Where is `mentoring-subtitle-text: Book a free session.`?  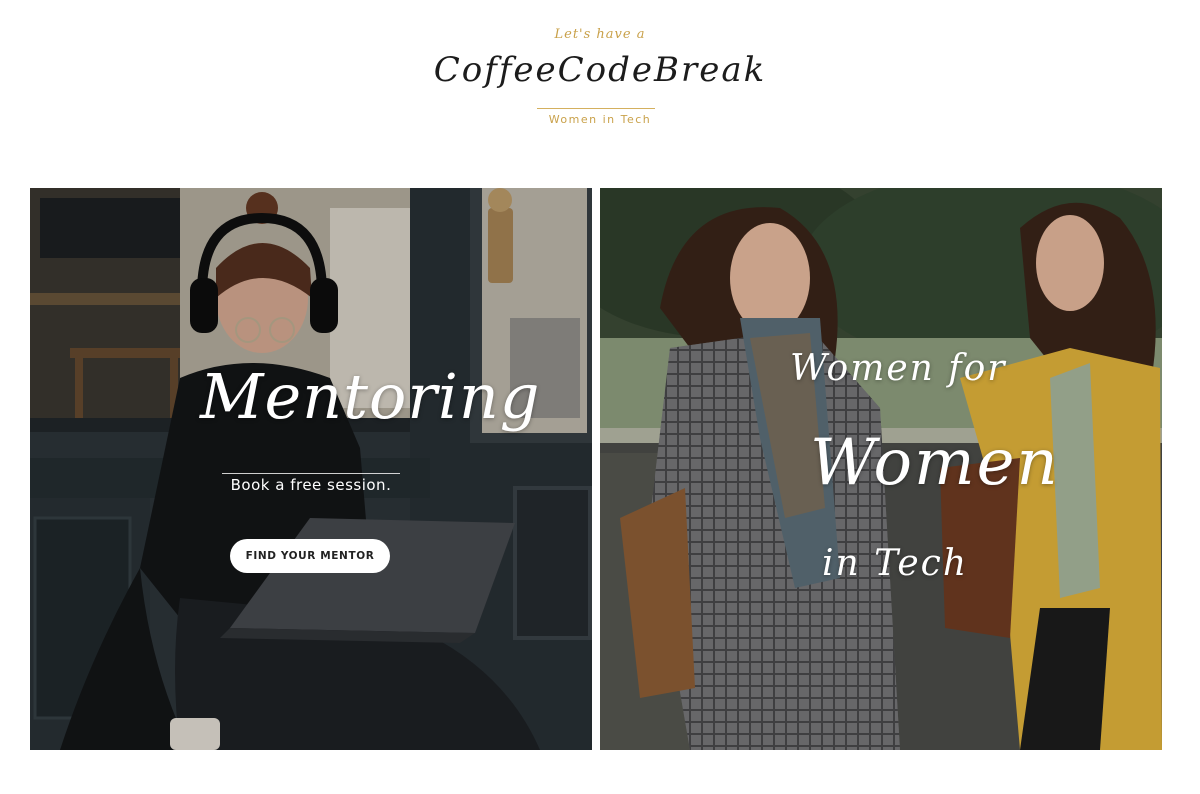
mentoring-subtitle-text: Book a free session. is located at coordinates (311, 485).